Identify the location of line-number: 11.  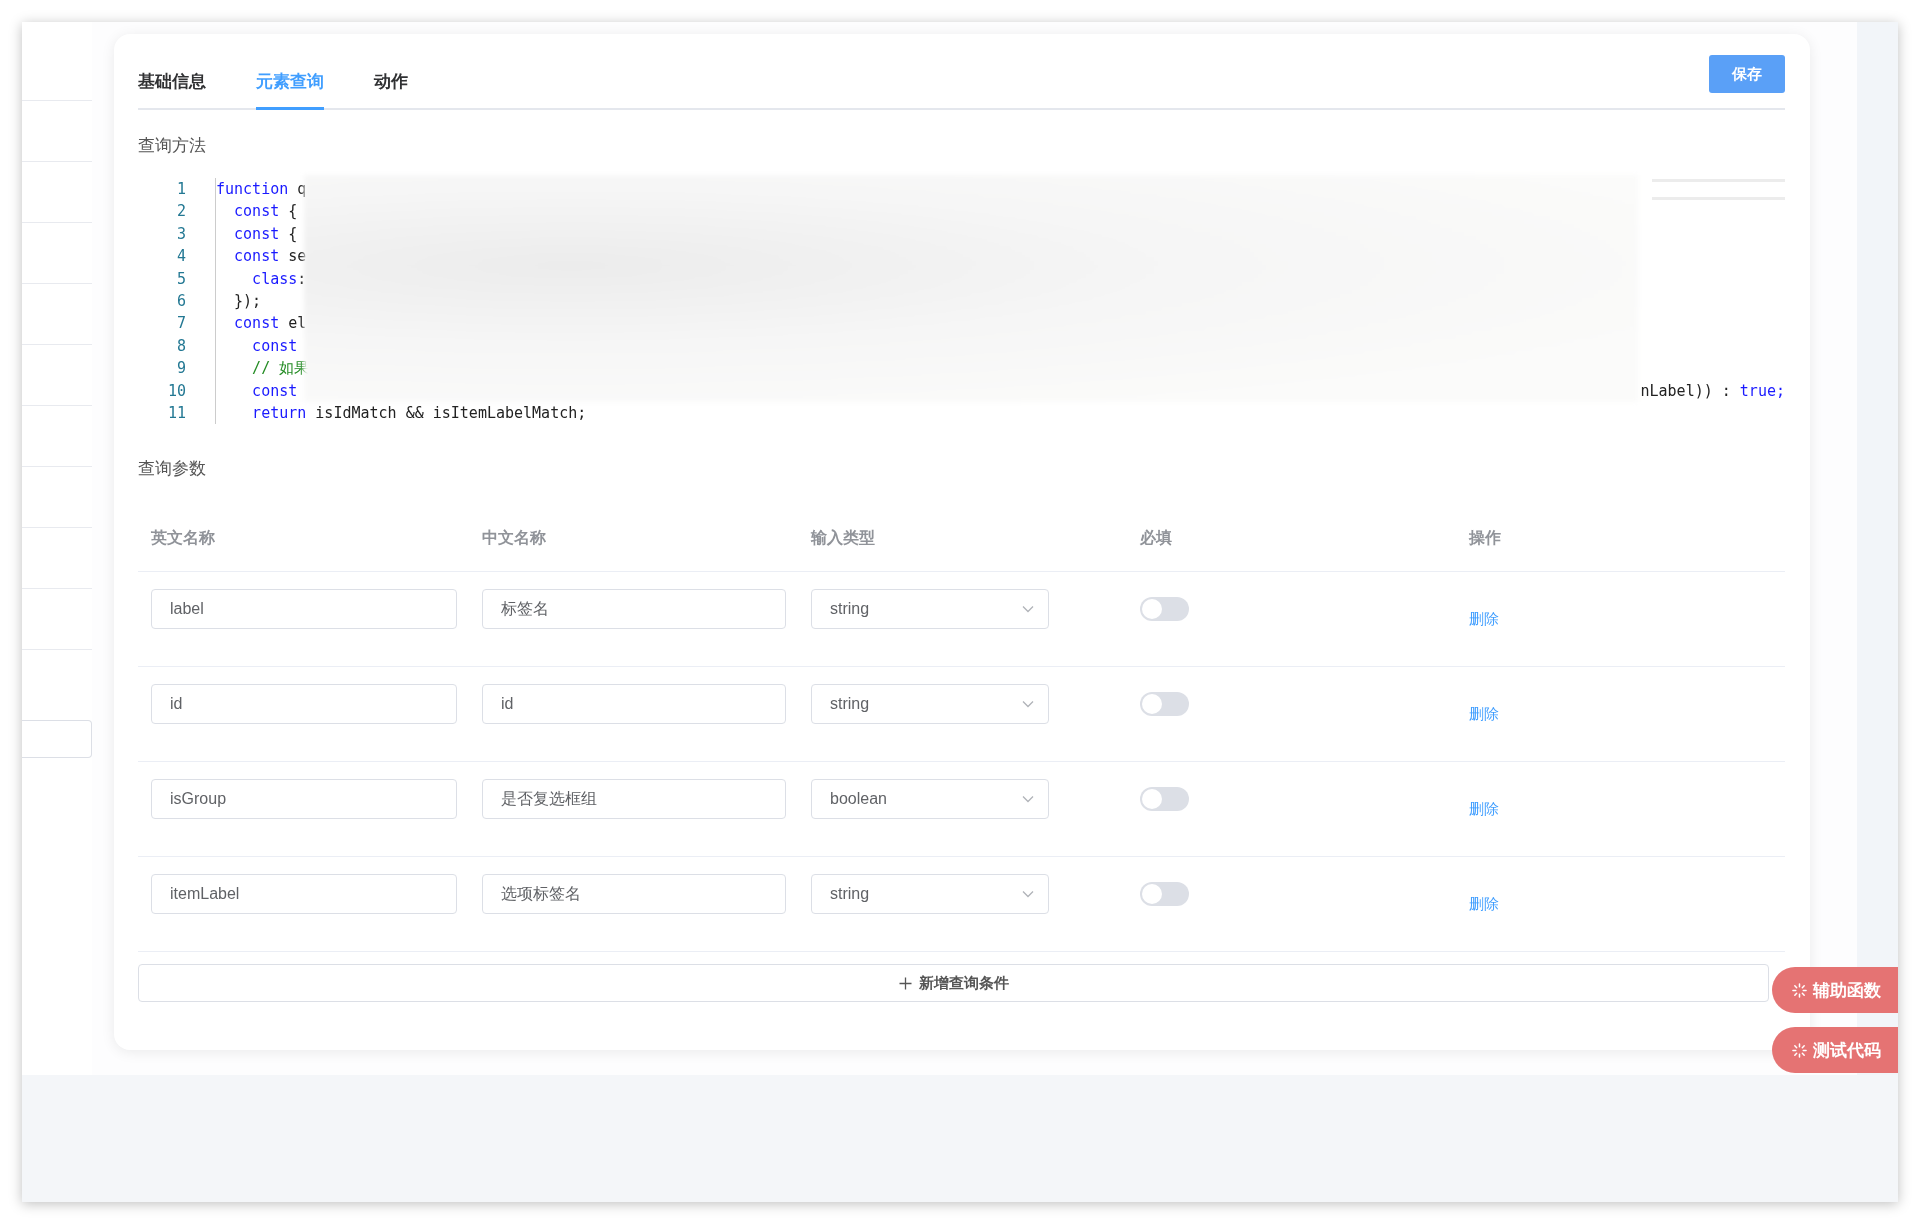
(176, 413).